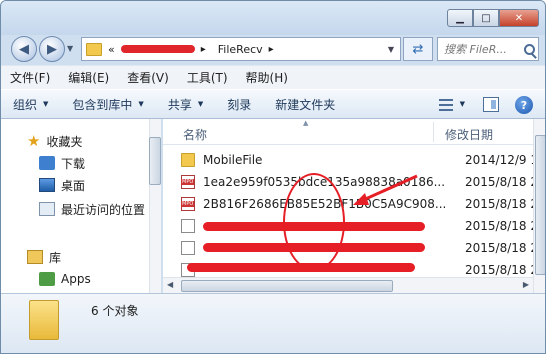  What do you see at coordinates (363, 160) in the screenshot?
I see `list-item: MobileFile 2014/12/9 18` at bounding box center [363, 160].